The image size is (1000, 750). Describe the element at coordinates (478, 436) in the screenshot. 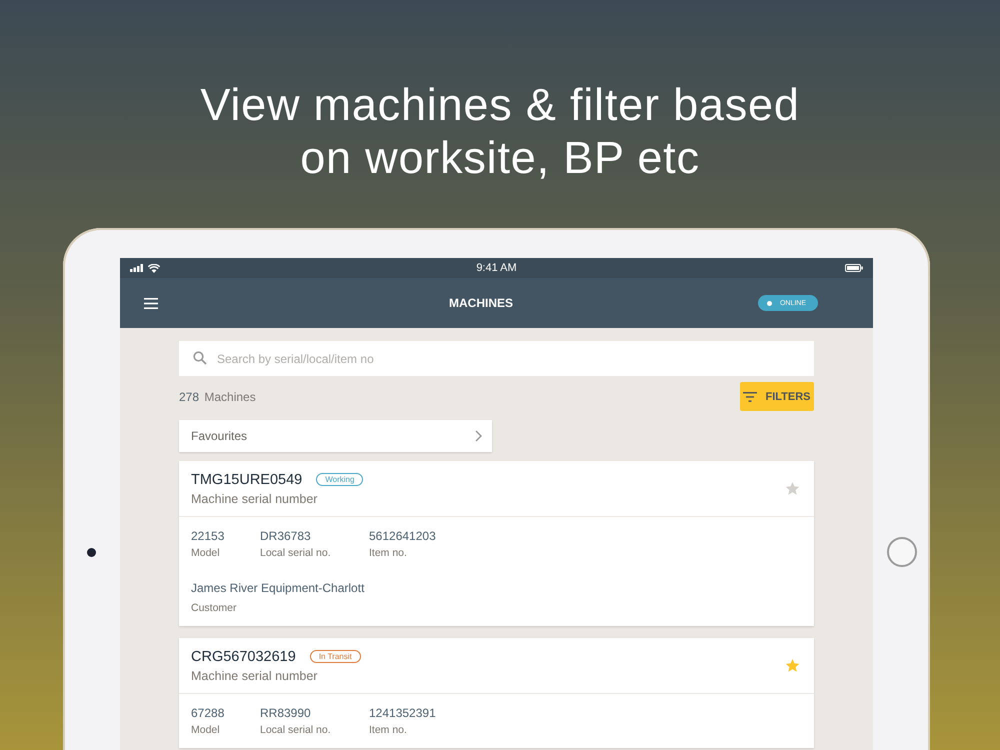

I see `chevron-icon` at that location.